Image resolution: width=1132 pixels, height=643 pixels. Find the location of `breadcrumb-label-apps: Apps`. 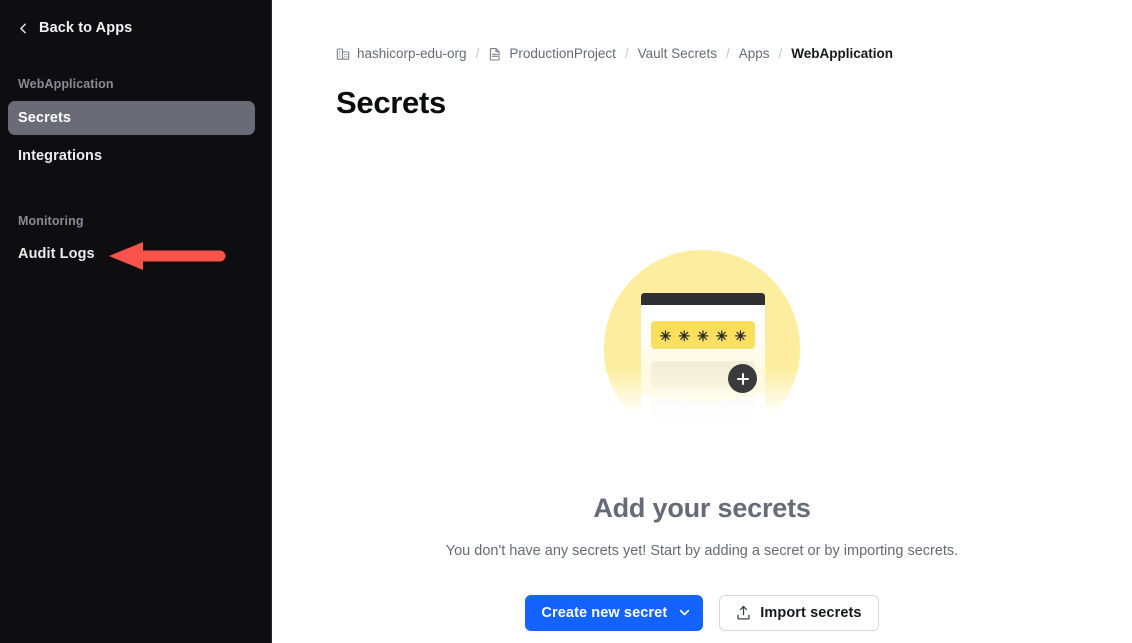

breadcrumb-label-apps: Apps is located at coordinates (754, 54).